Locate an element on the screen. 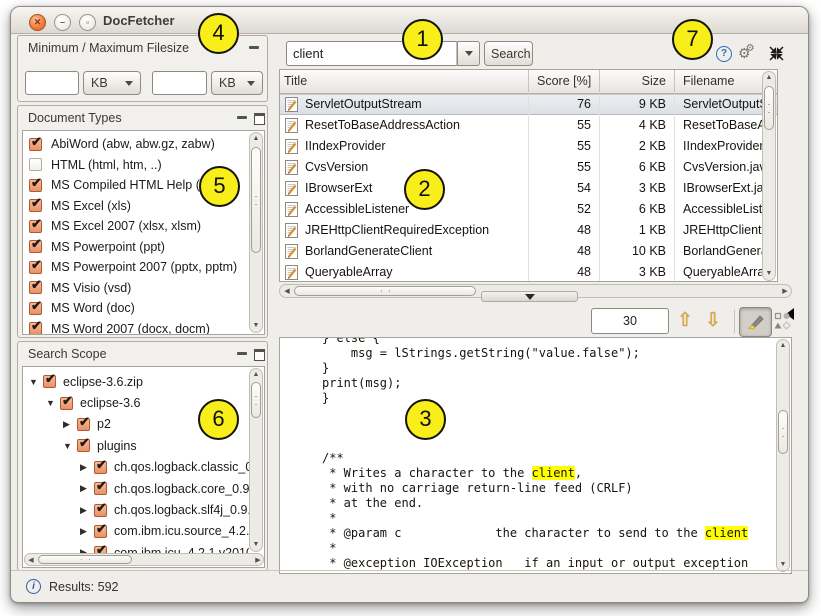 The image size is (821, 616). scope-vscrollbar: ▲ ▼ is located at coordinates (256, 460).